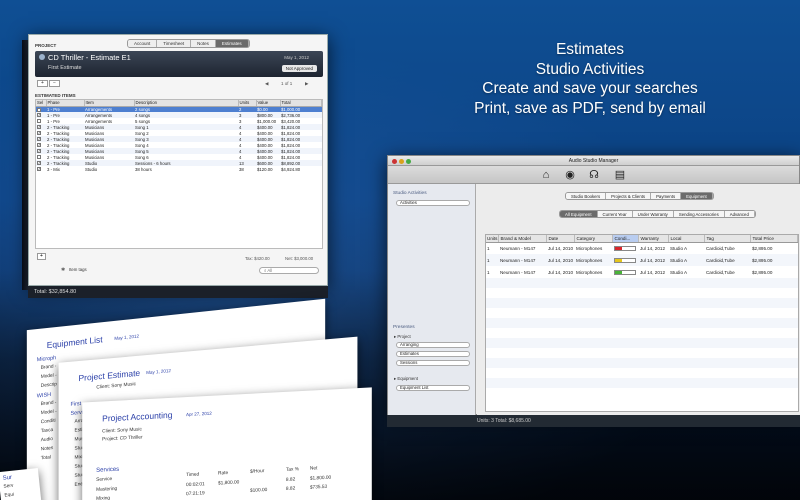 This screenshot has width=800, height=500. What do you see at coordinates (291, 169) in the screenshot?
I see `table-cell: $4,924.80` at bounding box center [291, 169].